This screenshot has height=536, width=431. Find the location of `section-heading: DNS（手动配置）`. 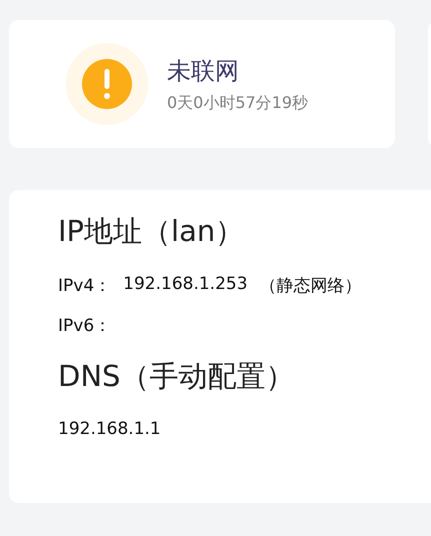

section-heading: DNS（手动配置） is located at coordinates (176, 376).